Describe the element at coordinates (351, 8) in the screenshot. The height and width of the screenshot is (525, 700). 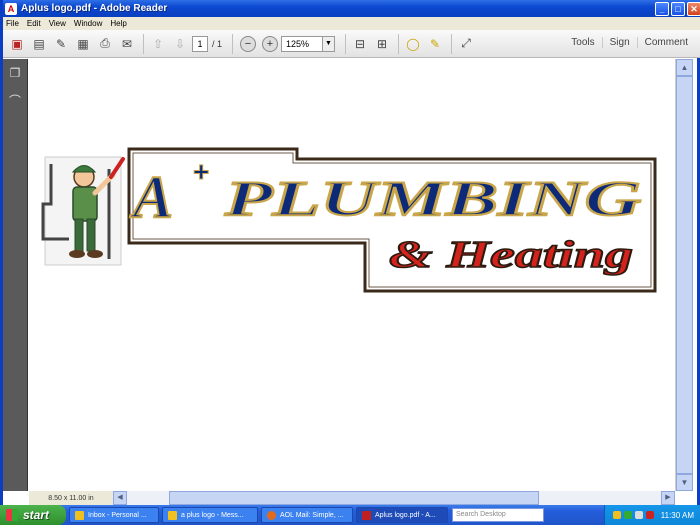
I see `title-bar: A Aplus logo.pdf - Adobe Reader _ □ ✕` at that location.